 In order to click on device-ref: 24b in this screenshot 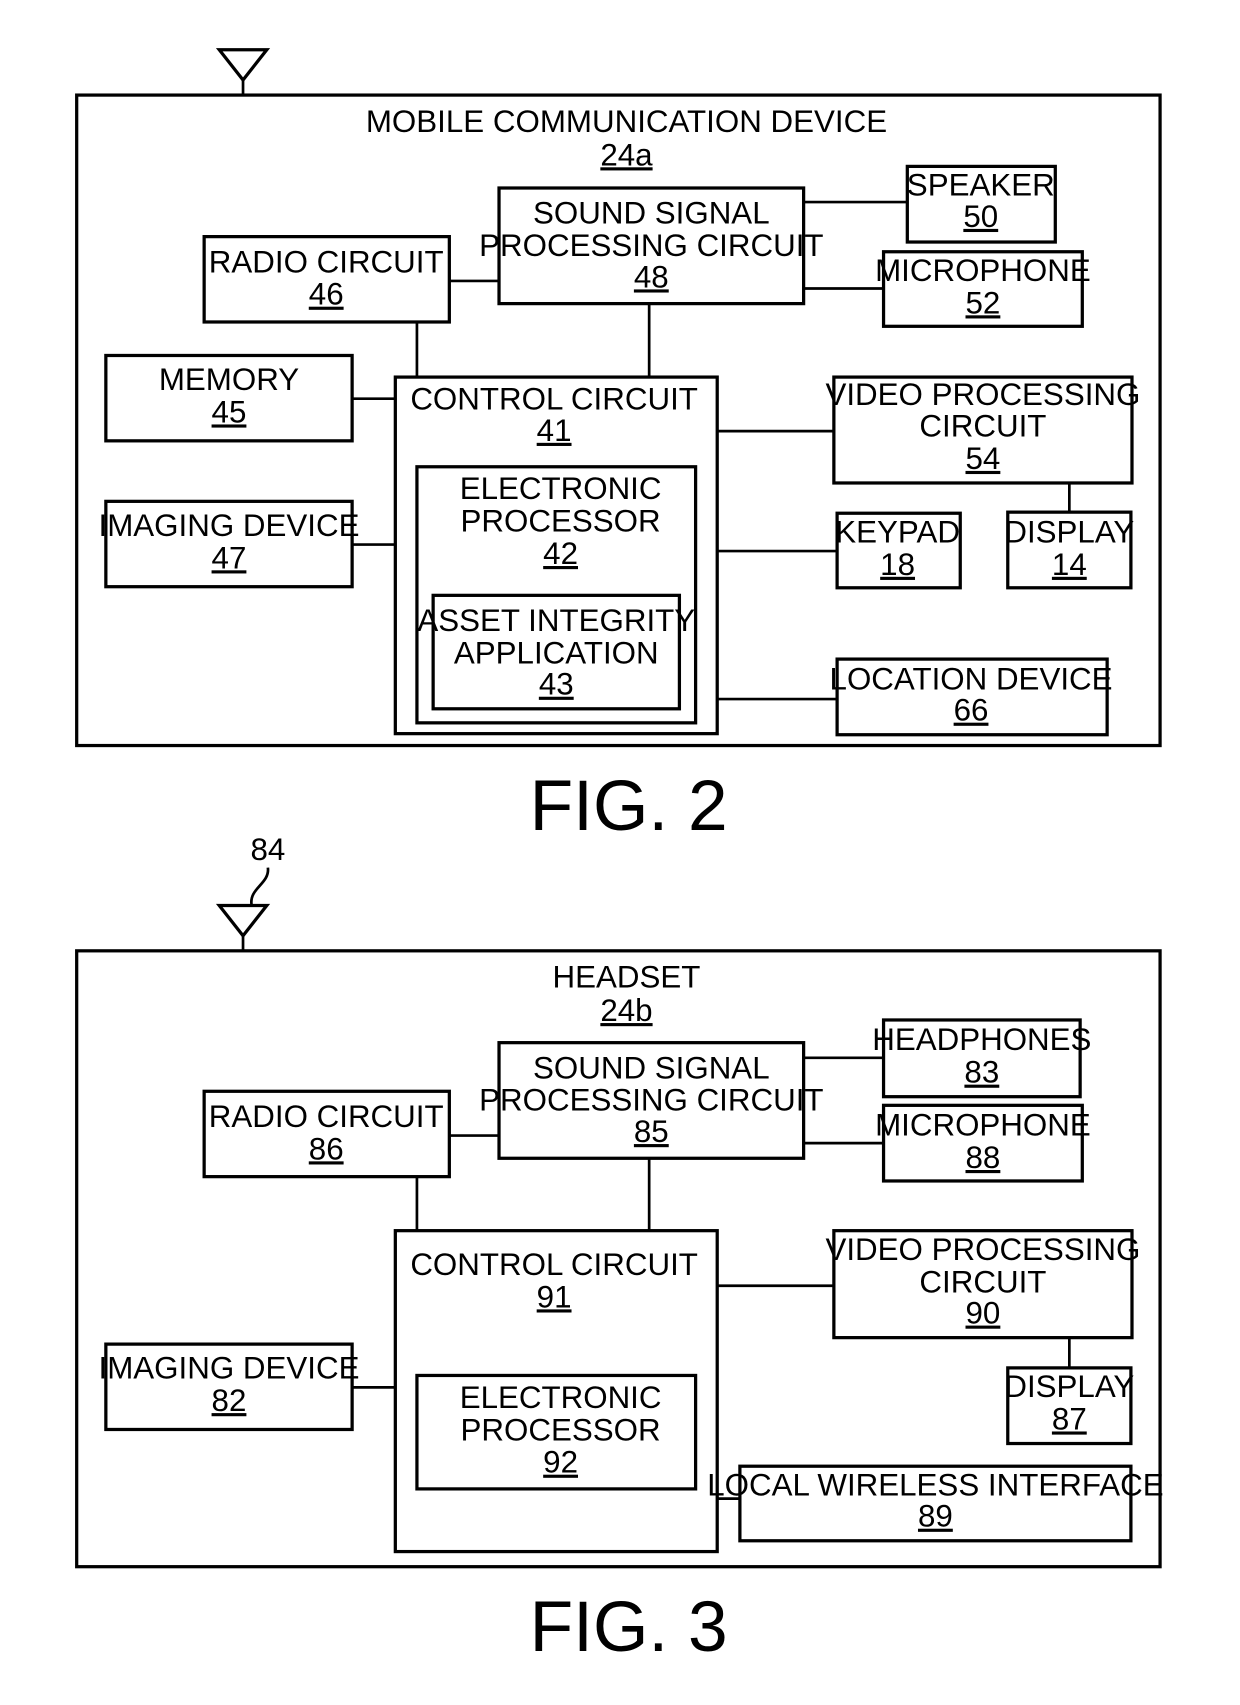, I will do `click(626, 1010)`.